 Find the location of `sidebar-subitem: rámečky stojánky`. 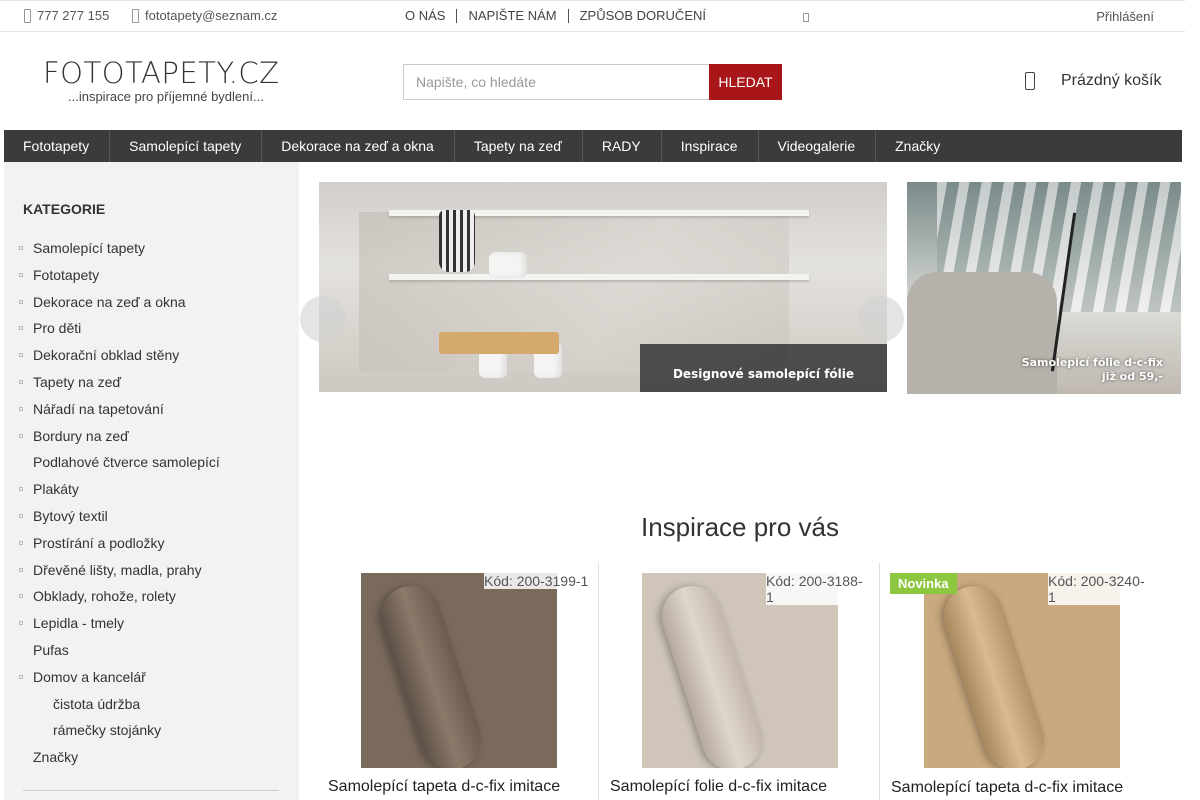

sidebar-subitem: rámečky stojánky is located at coordinates (119, 730).